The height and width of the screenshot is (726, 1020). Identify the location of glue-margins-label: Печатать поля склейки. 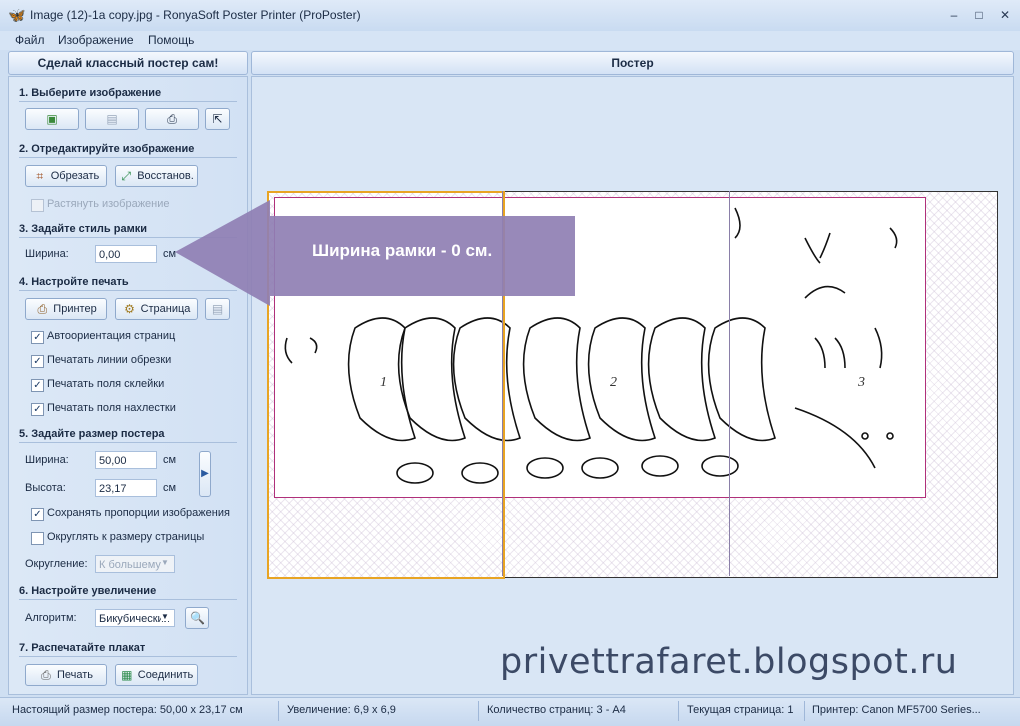
(106, 384).